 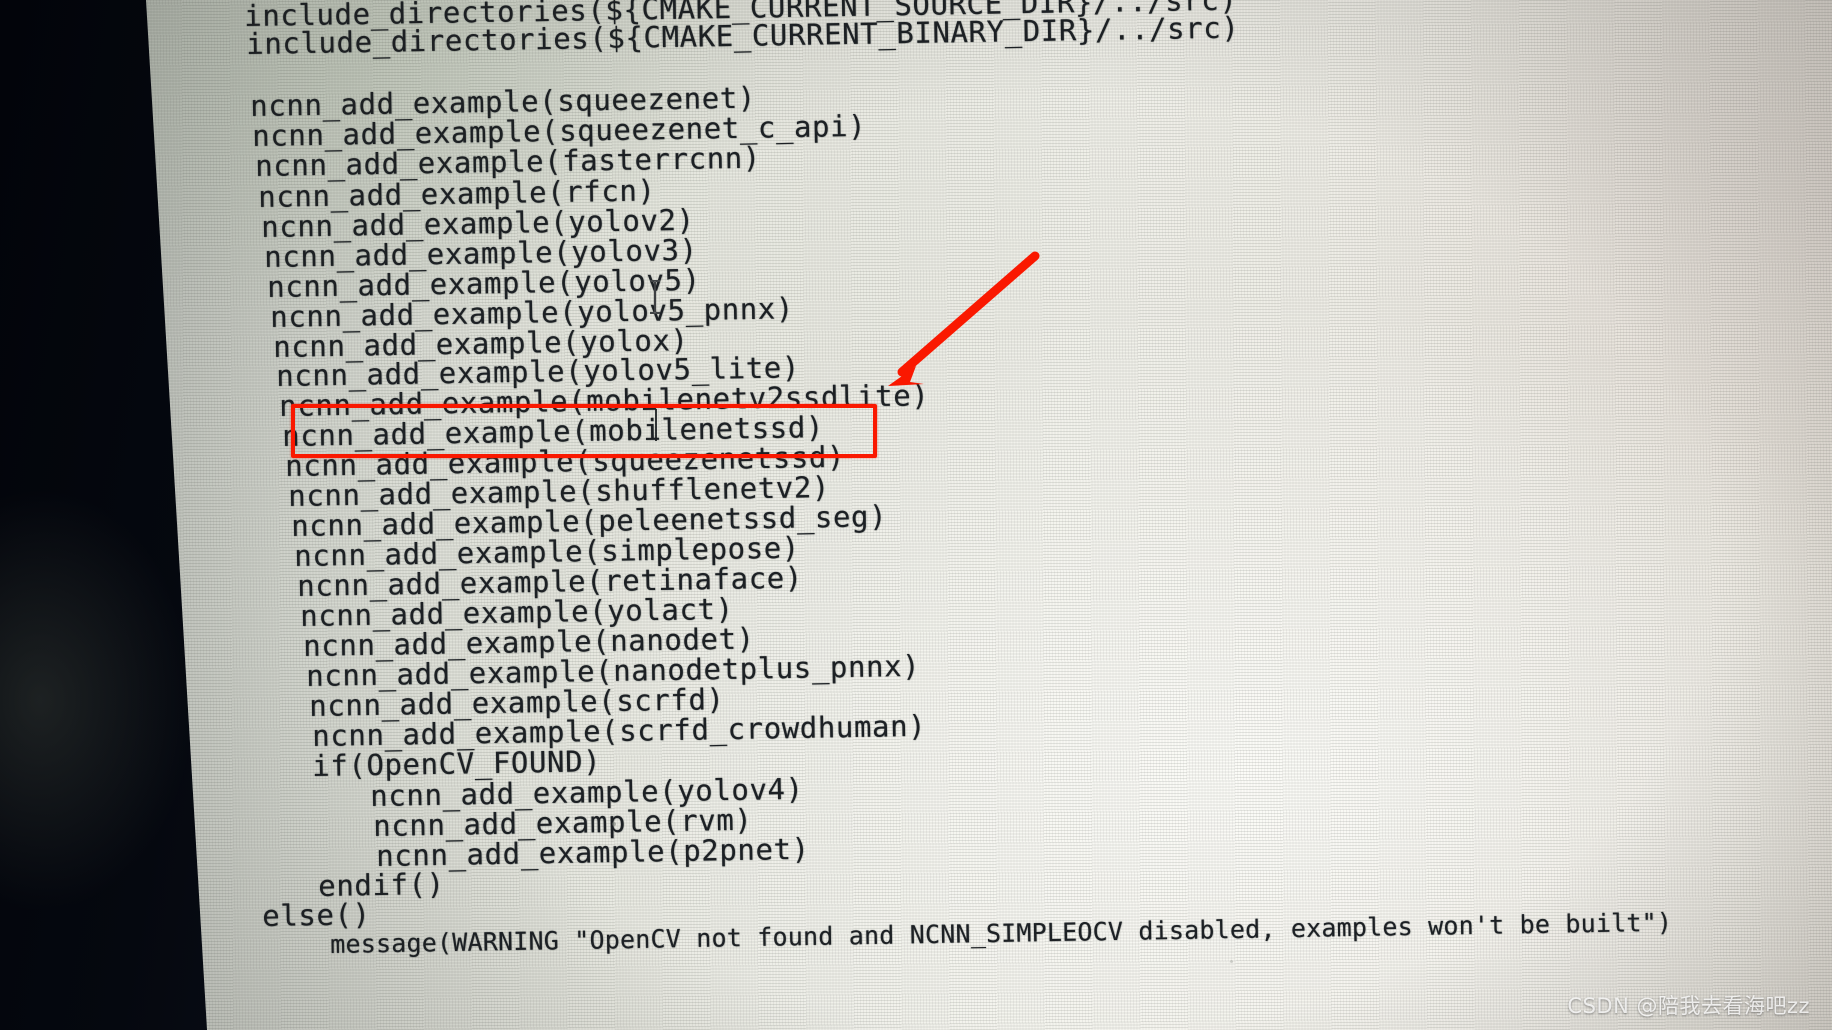 What do you see at coordinates (656, 425) in the screenshot?
I see `editor-caret` at bounding box center [656, 425].